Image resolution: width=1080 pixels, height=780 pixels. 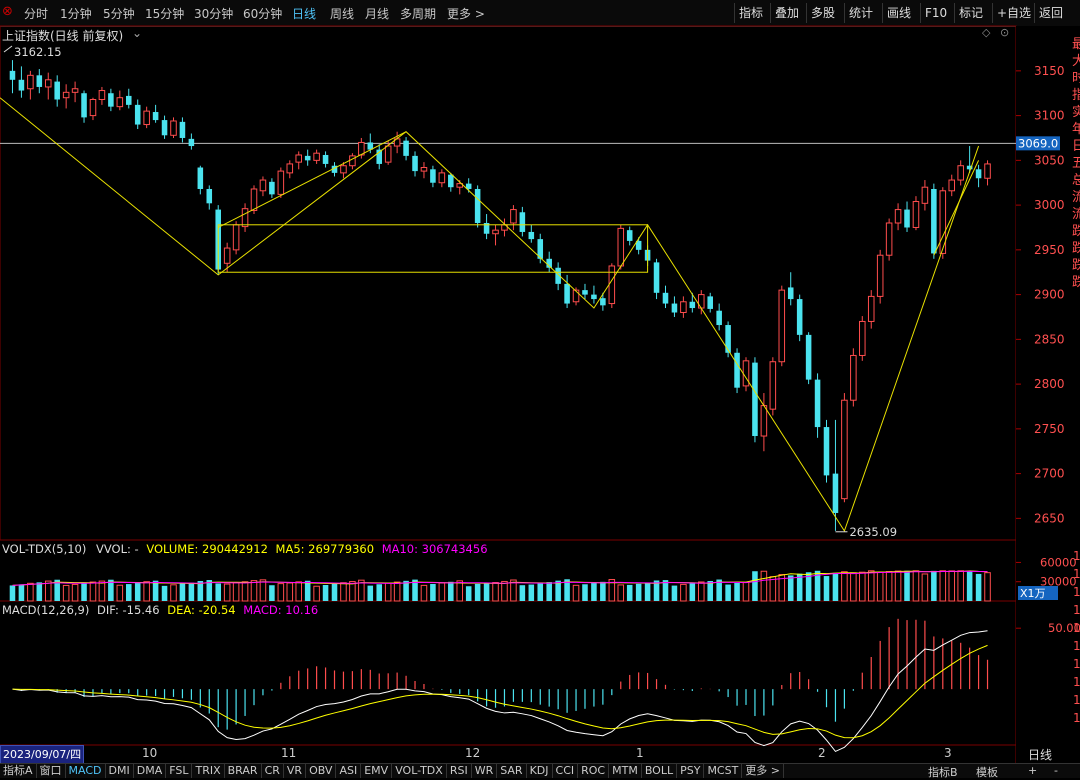 What do you see at coordinates (508, 754) in the screenshot?
I see `date-axis: 2023/09/07/四 10 11 12 1 2 3` at bounding box center [508, 754].